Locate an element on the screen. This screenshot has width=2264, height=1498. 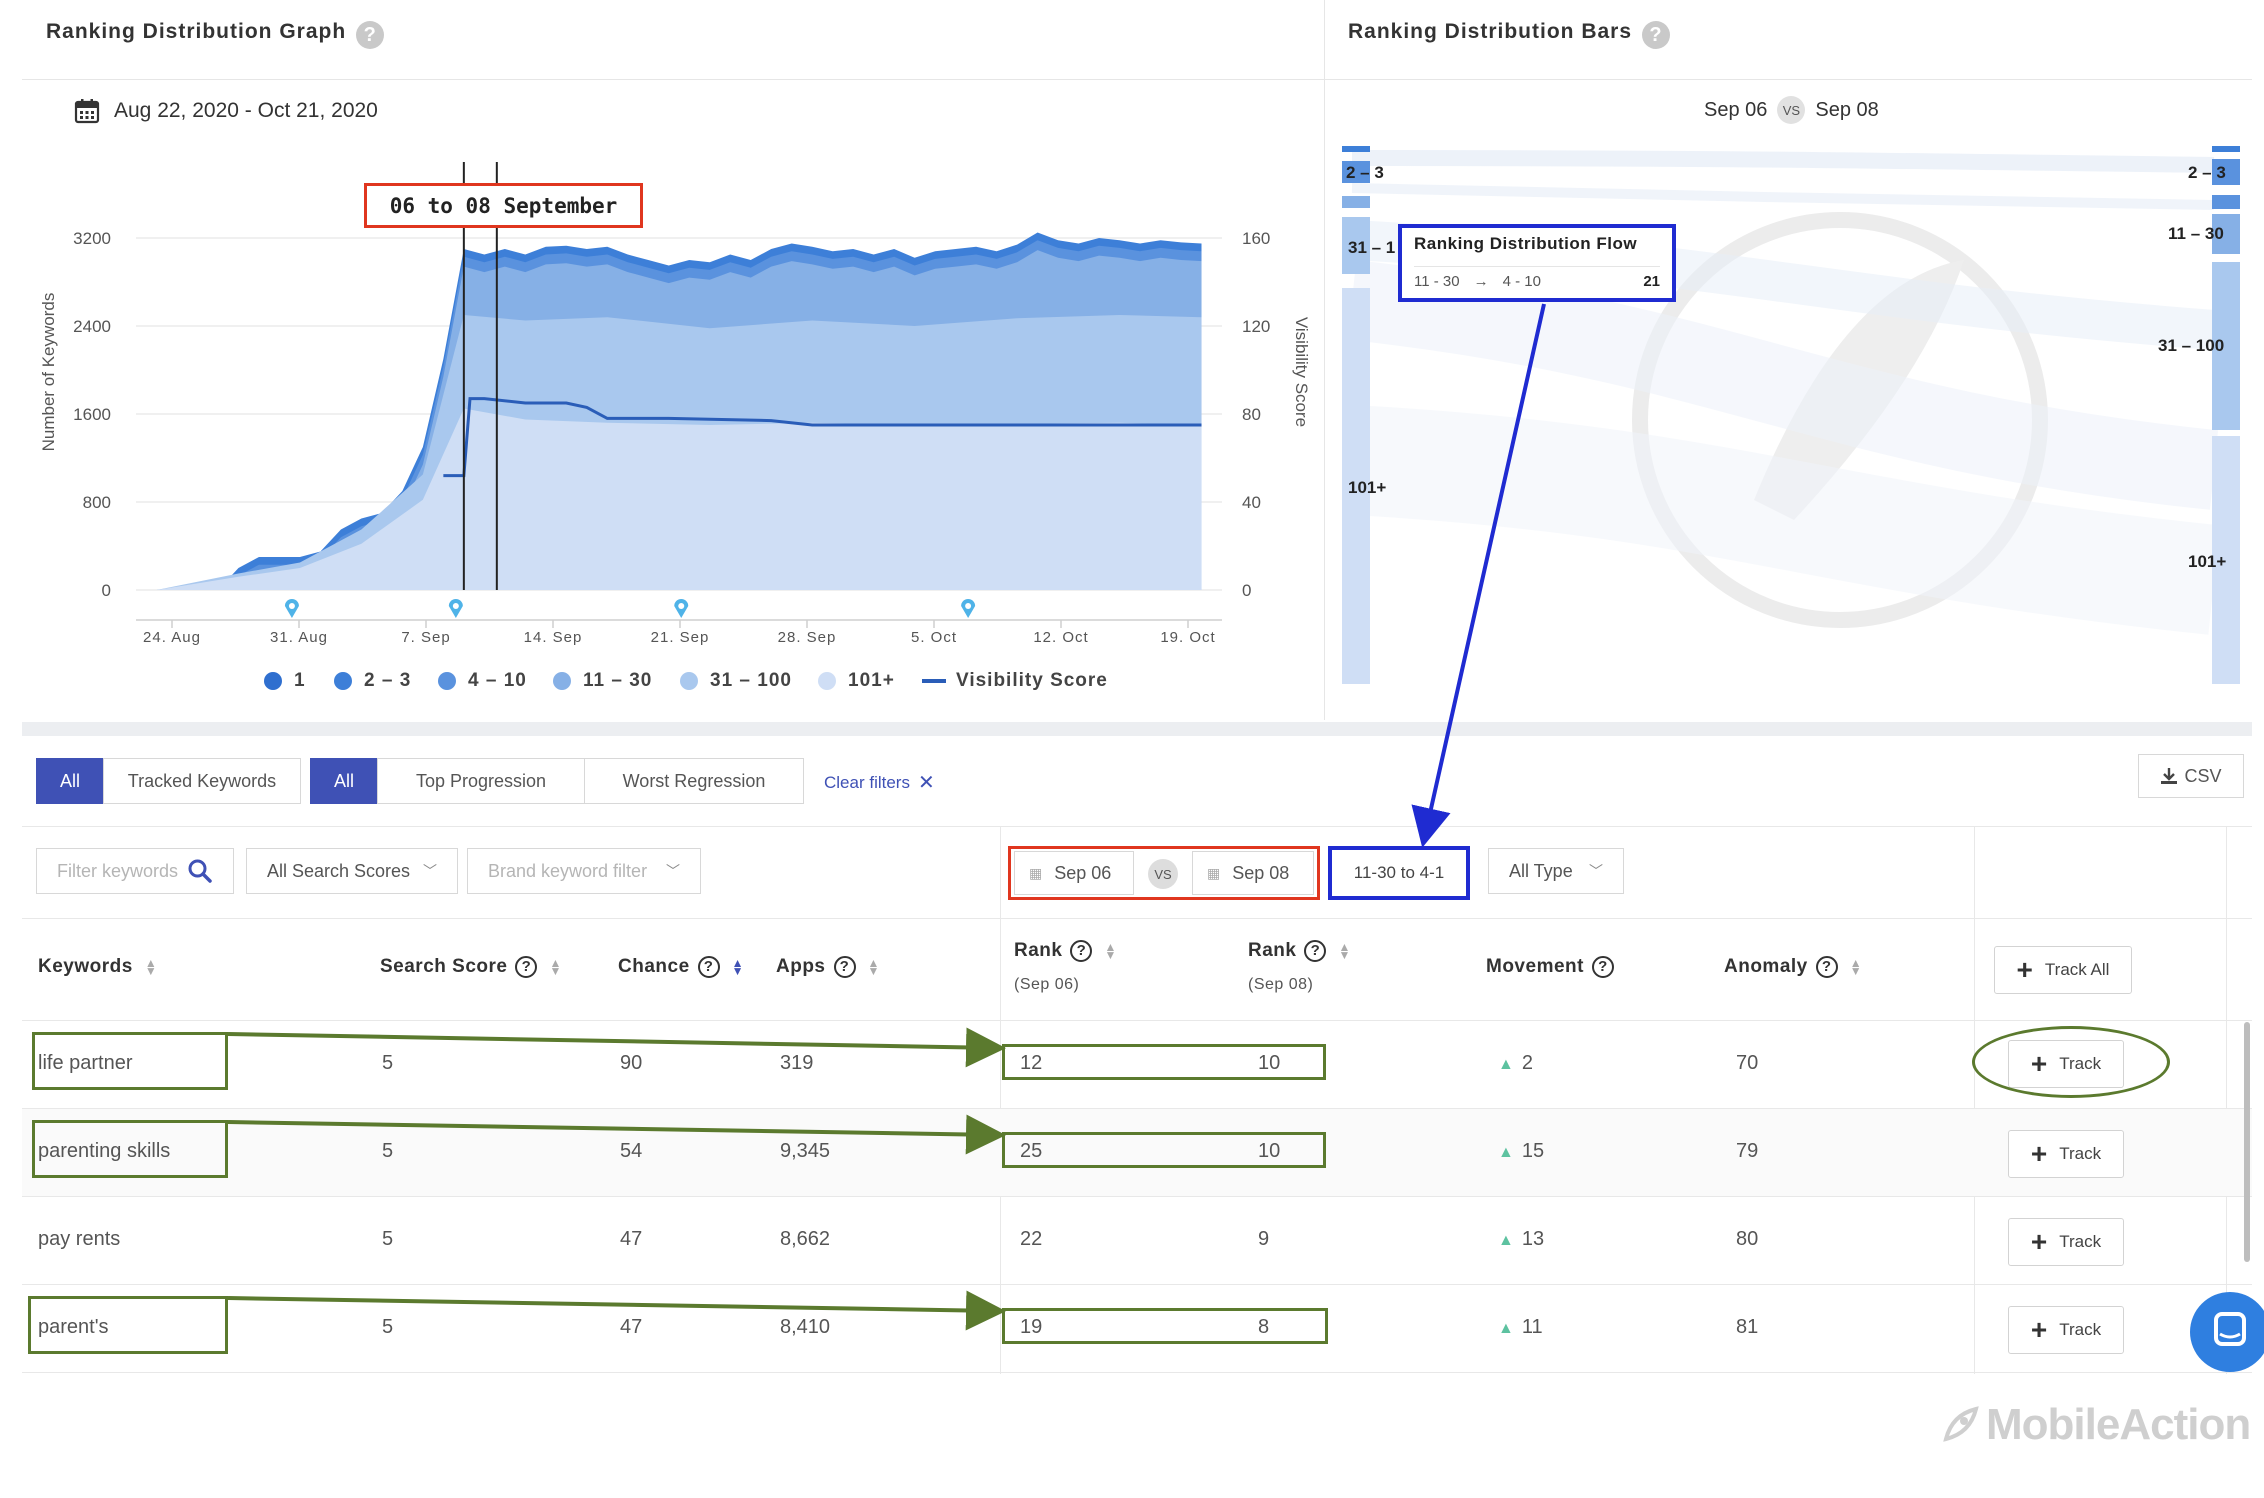
column-divider is located at coordinates (1974, 1100).